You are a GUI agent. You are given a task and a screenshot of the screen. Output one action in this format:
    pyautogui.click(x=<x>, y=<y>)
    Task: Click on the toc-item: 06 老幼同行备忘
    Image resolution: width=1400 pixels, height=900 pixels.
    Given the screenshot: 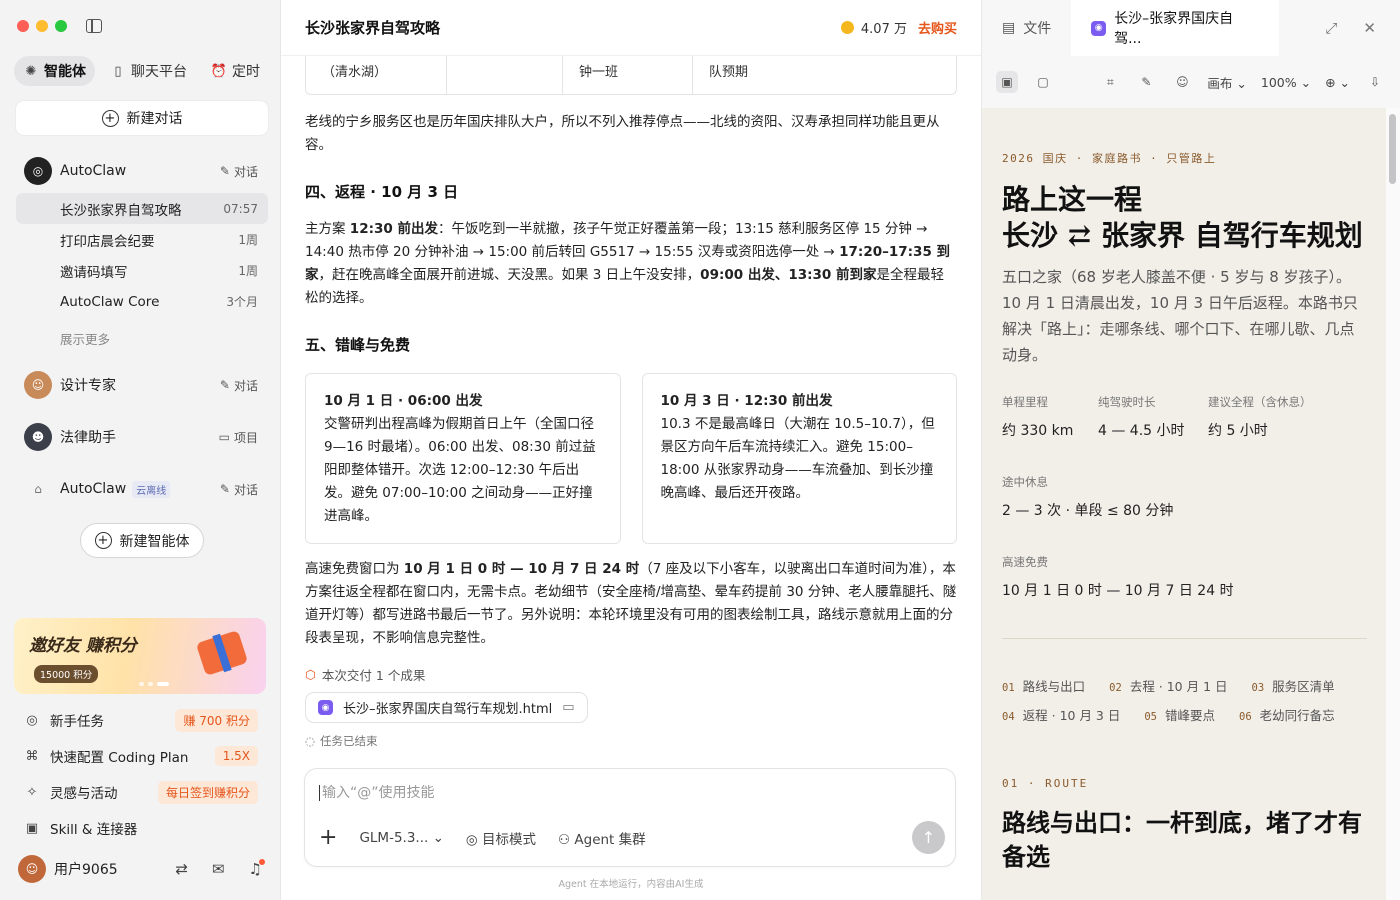 What is the action you would take?
    pyautogui.click(x=1287, y=715)
    